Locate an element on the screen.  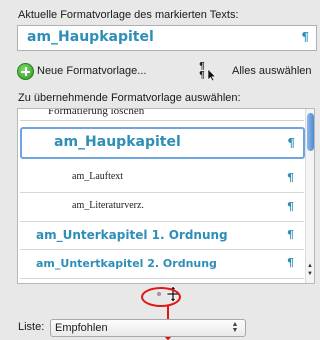
scroll-down-icon: ▼ is located at coordinates (310, 274).